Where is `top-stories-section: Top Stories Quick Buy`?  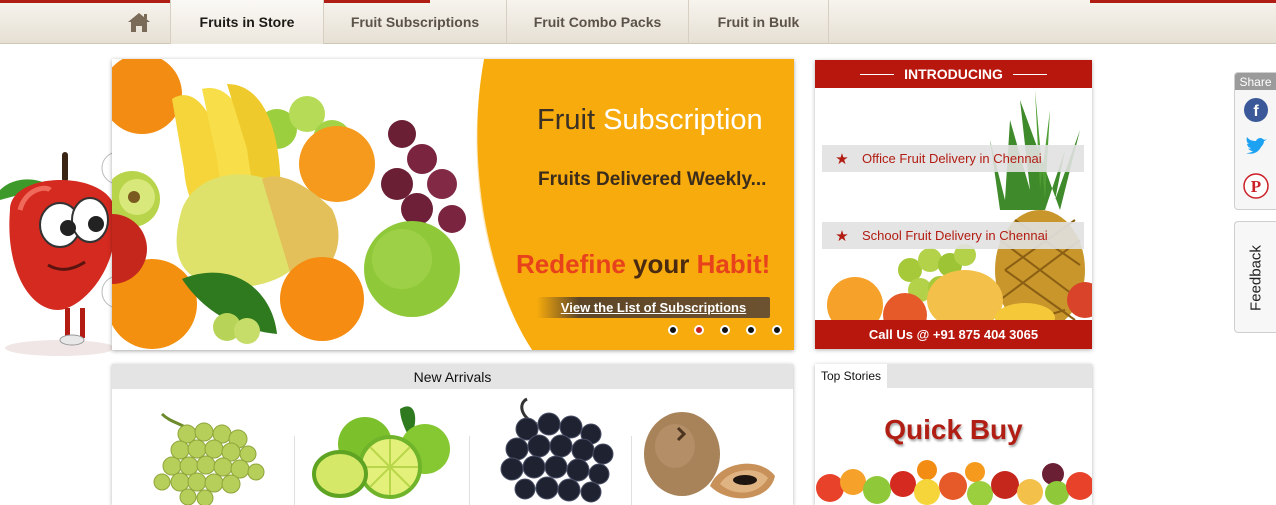 top-stories-section: Top Stories Quick Buy is located at coordinates (953, 434).